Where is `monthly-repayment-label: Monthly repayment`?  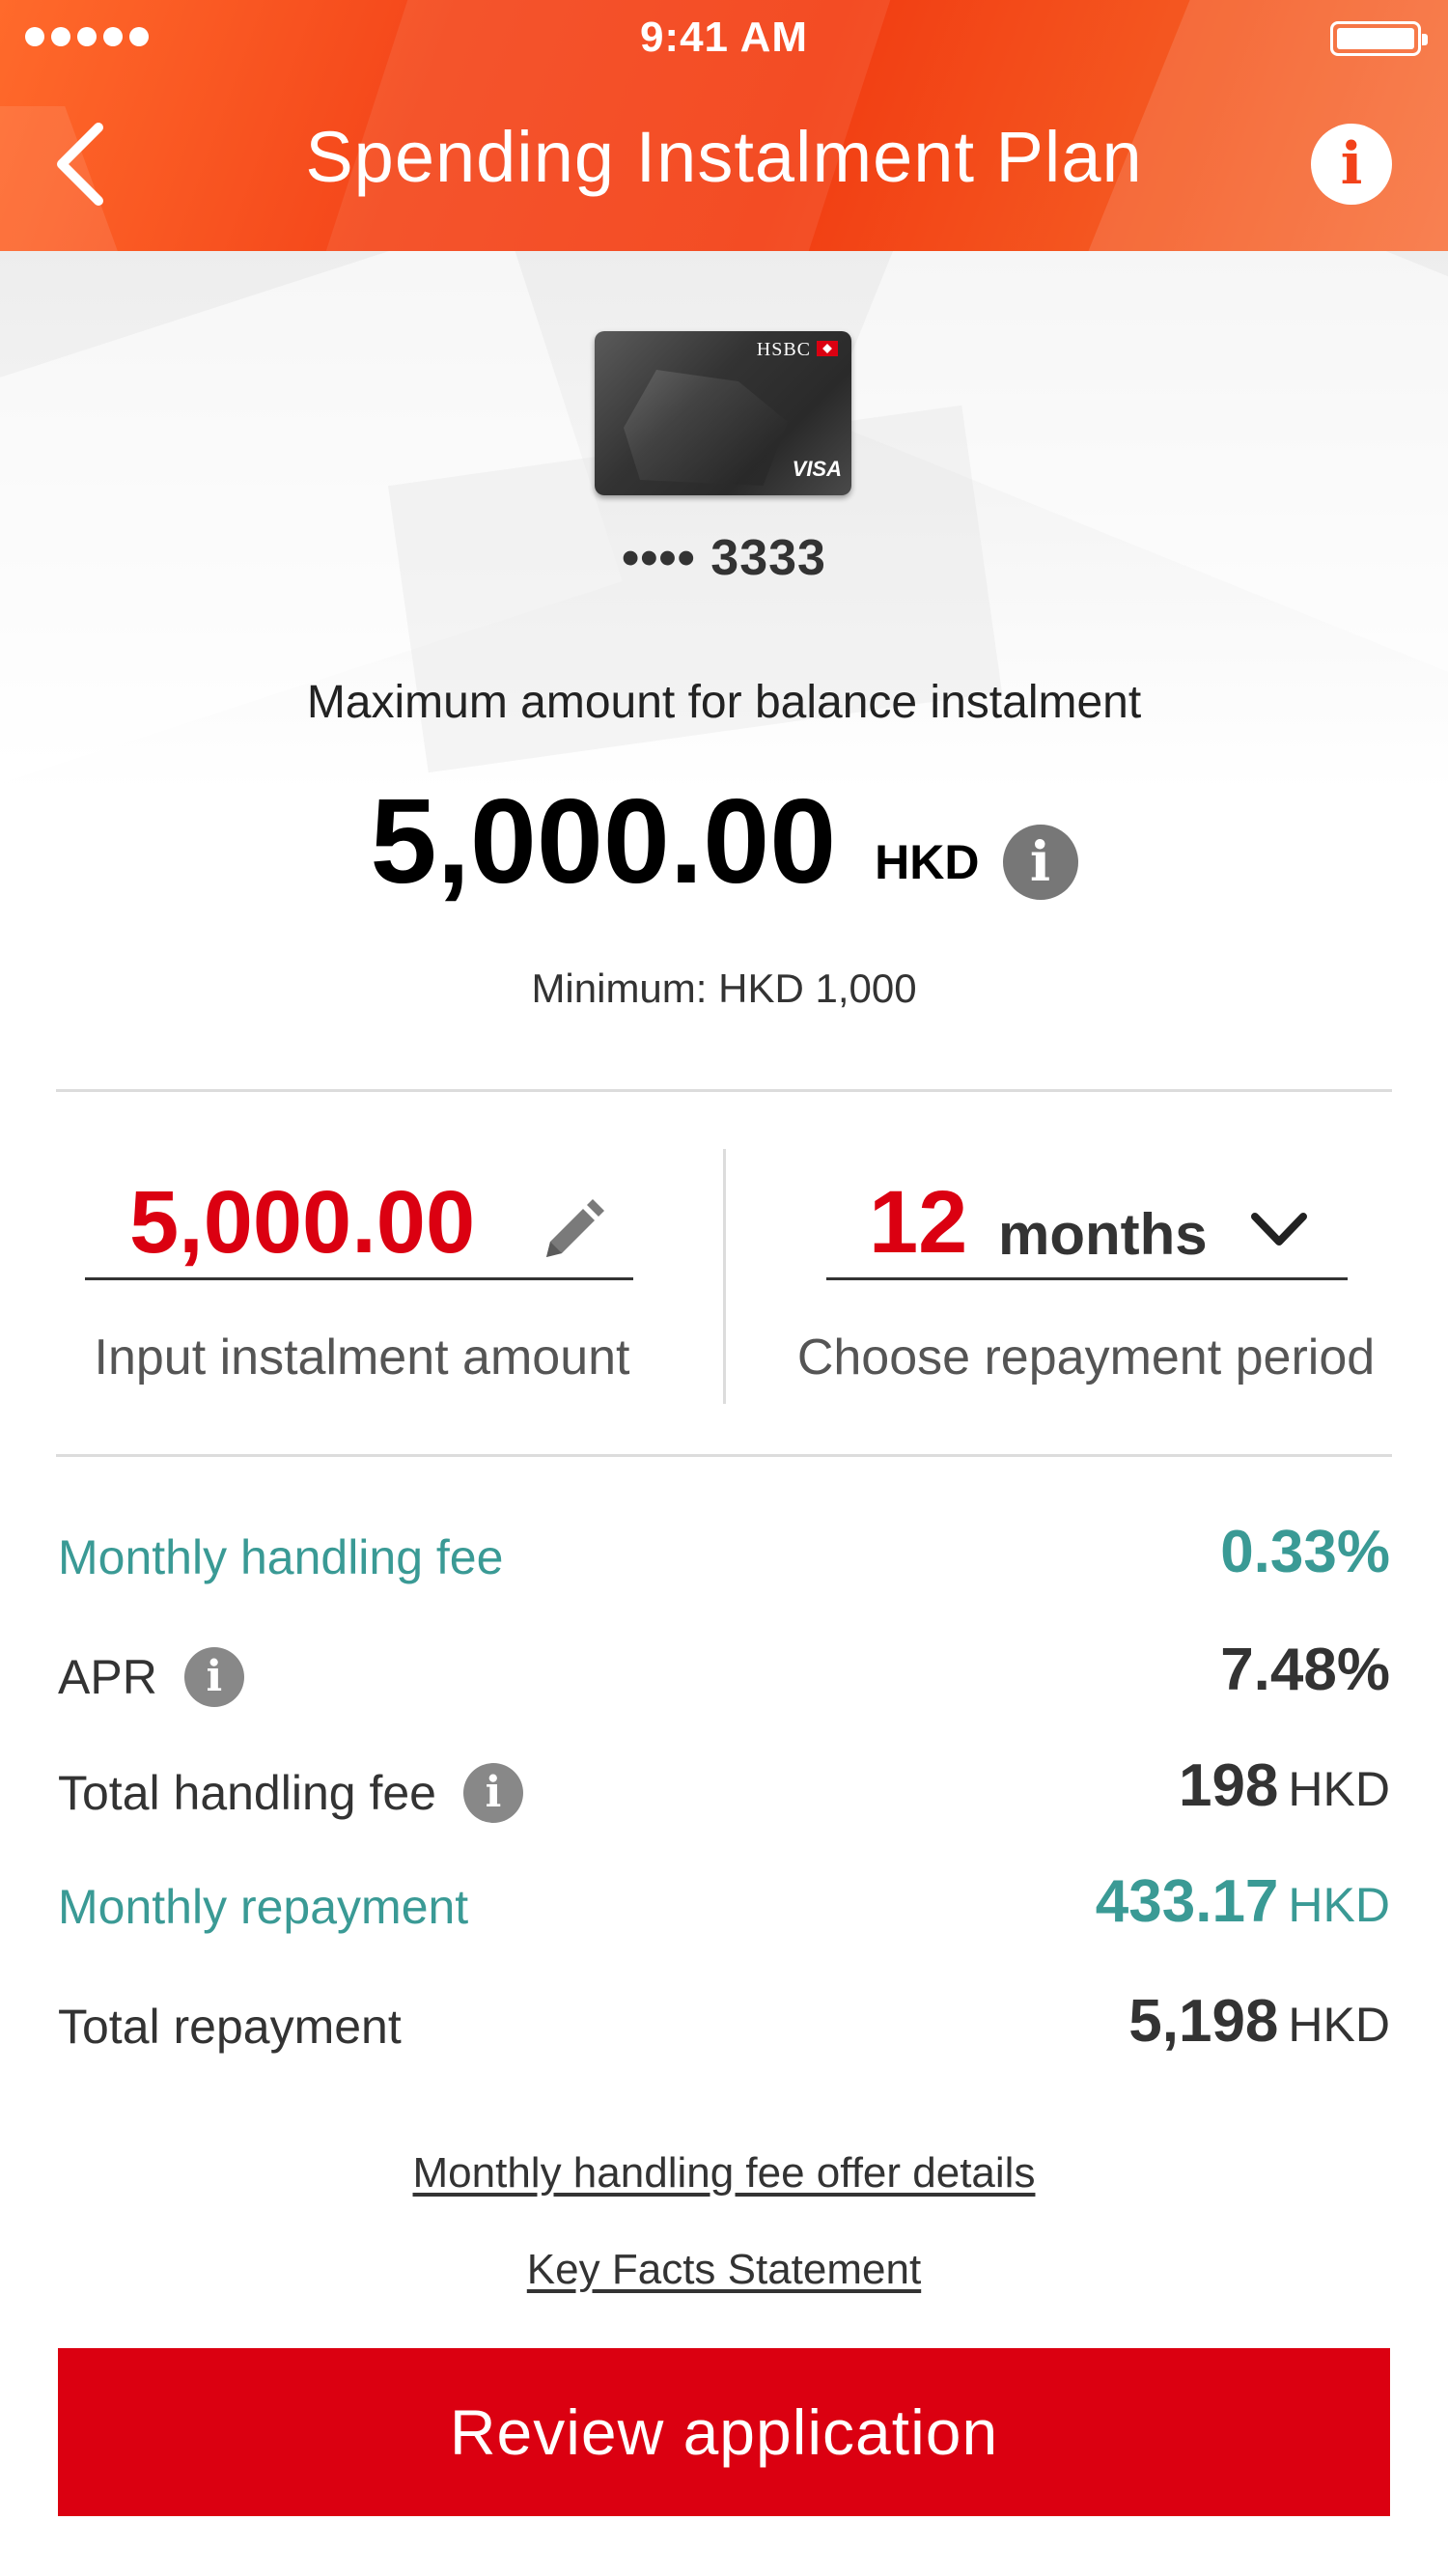 monthly-repayment-label: Monthly repayment is located at coordinates (263, 1907).